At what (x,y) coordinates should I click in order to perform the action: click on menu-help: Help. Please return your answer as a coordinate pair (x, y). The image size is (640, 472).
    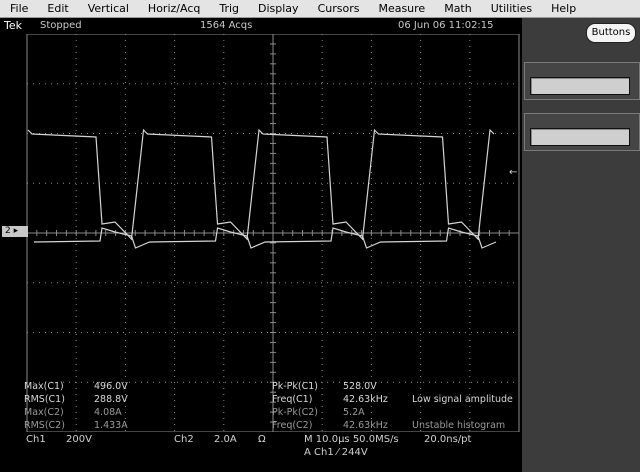
    Looking at the image, I should click on (563, 8).